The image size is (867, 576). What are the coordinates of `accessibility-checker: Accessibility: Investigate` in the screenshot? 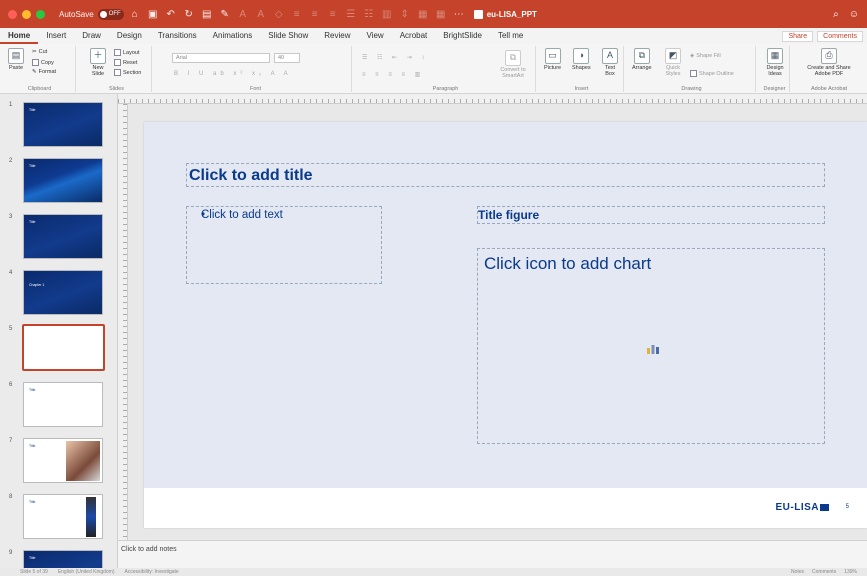 It's located at (152, 572).